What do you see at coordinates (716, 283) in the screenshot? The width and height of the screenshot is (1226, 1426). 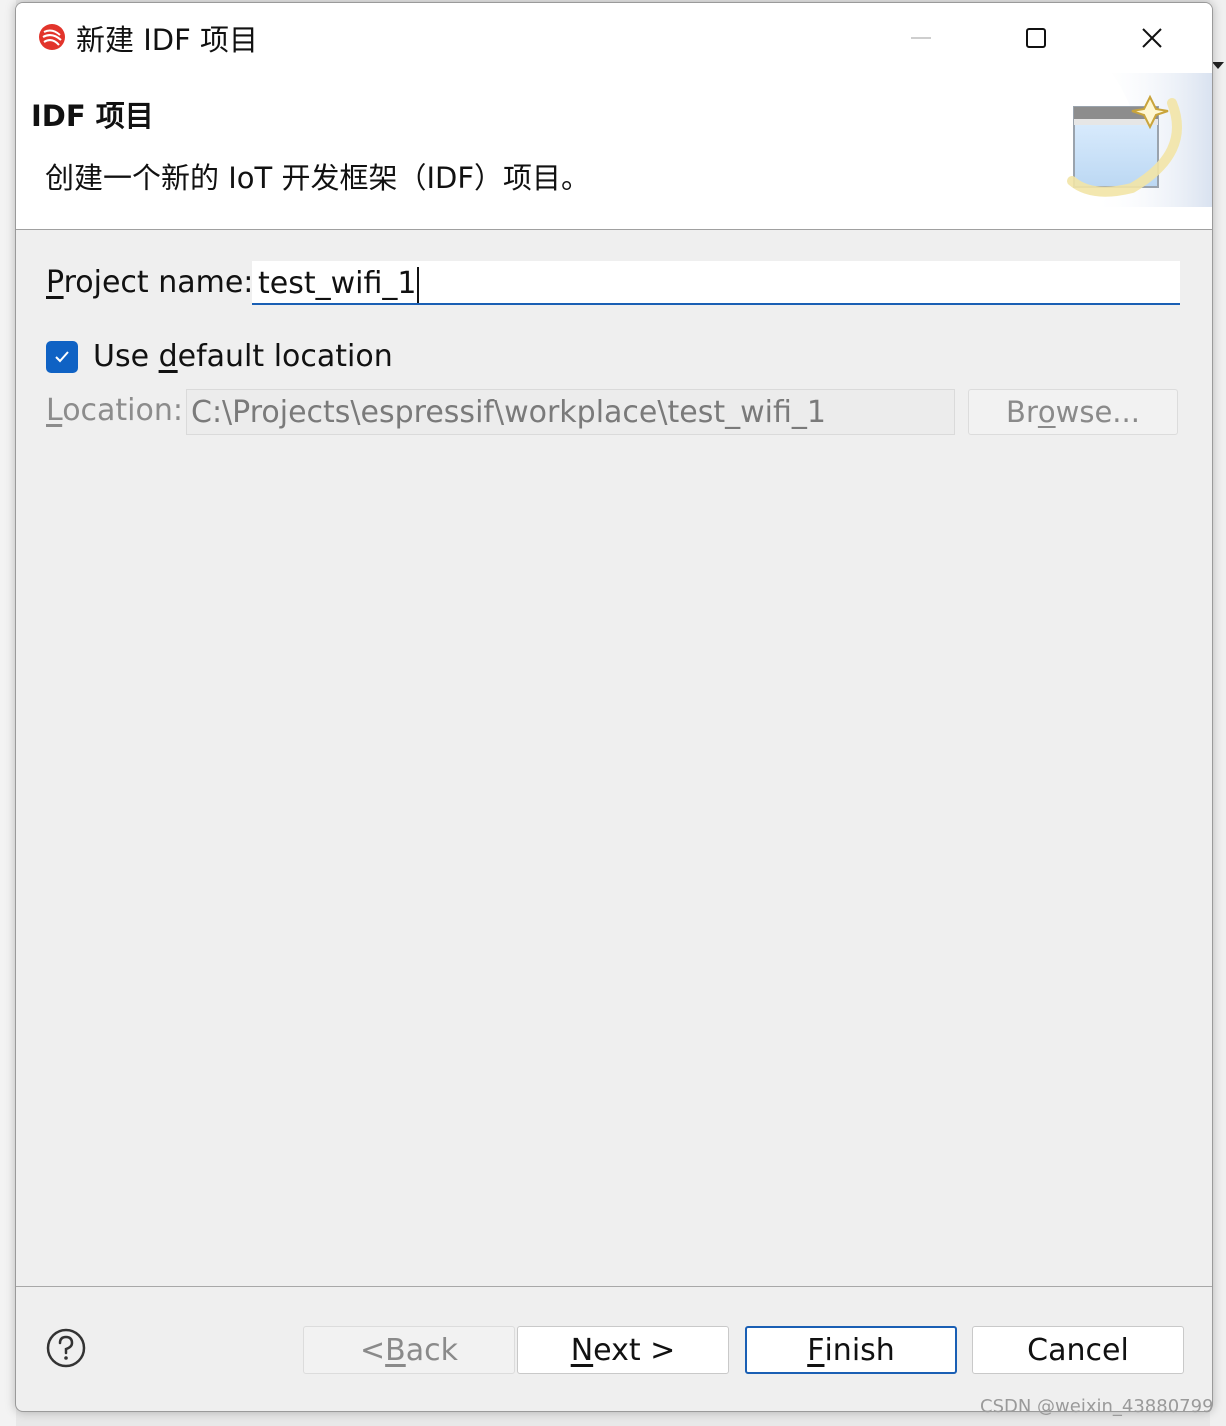 I see `project-name-input` at bounding box center [716, 283].